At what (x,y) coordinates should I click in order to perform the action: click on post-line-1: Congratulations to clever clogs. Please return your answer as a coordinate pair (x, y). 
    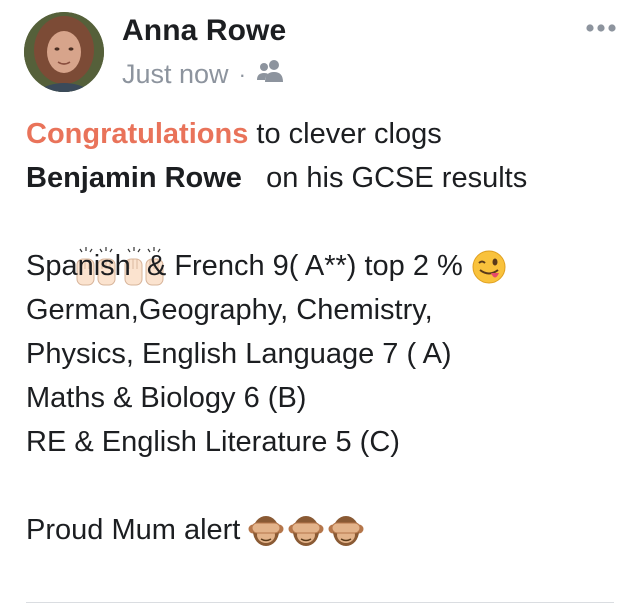
    Looking at the image, I should click on (326, 134).